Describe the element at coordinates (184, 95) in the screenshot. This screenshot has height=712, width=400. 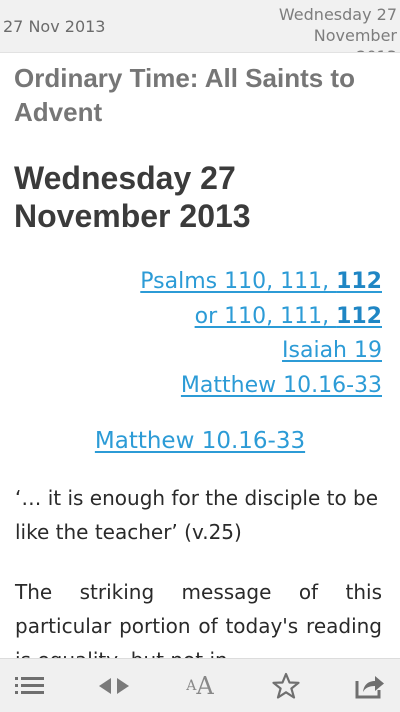
I see `season-title: Ordinary Time: All Saints to Advent` at that location.